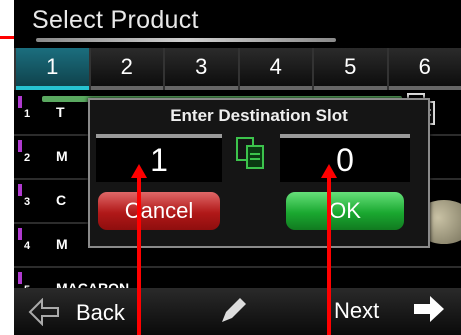  What do you see at coordinates (139, 255) in the screenshot?
I see `annotation-arrow-left` at bounding box center [139, 255].